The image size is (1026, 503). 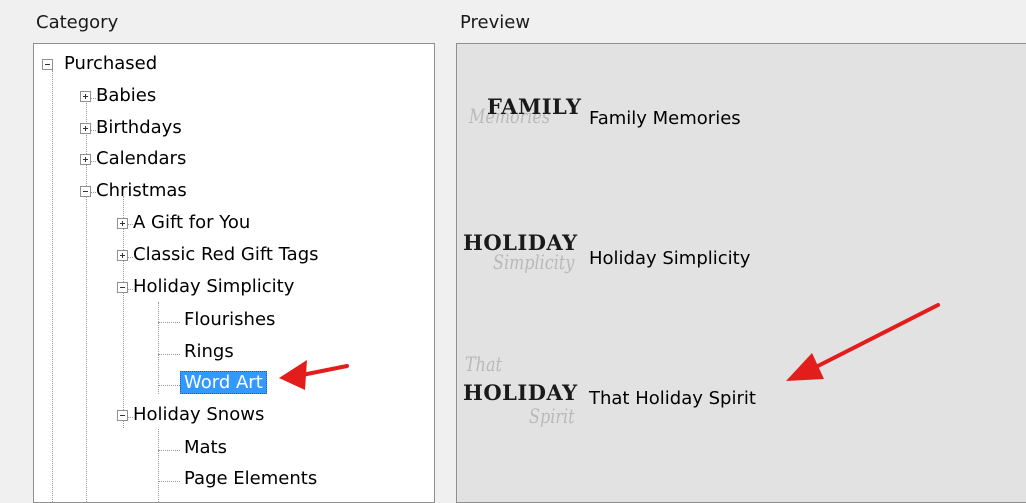 I want to click on tree-item-label: Flourishes, so click(x=230, y=319).